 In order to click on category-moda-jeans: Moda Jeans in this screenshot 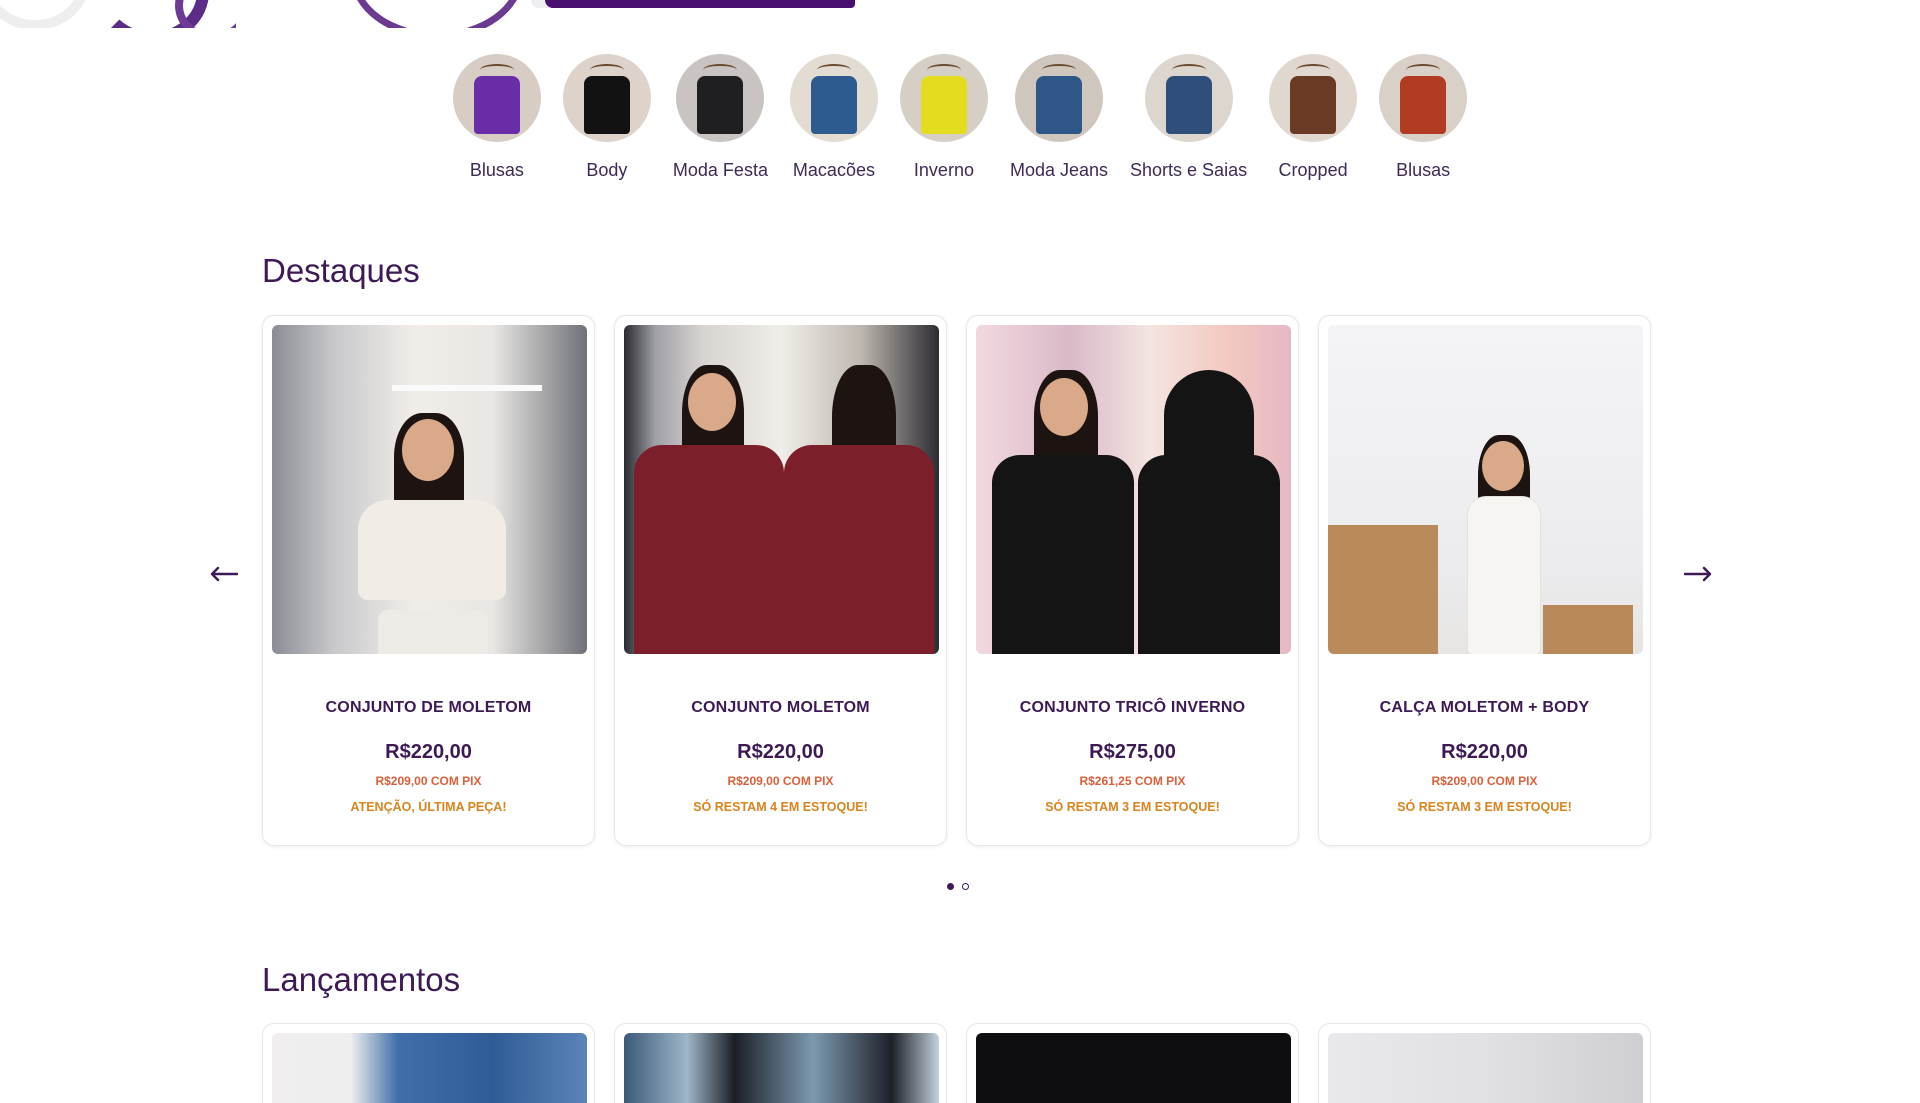, I will do `click(1059, 117)`.